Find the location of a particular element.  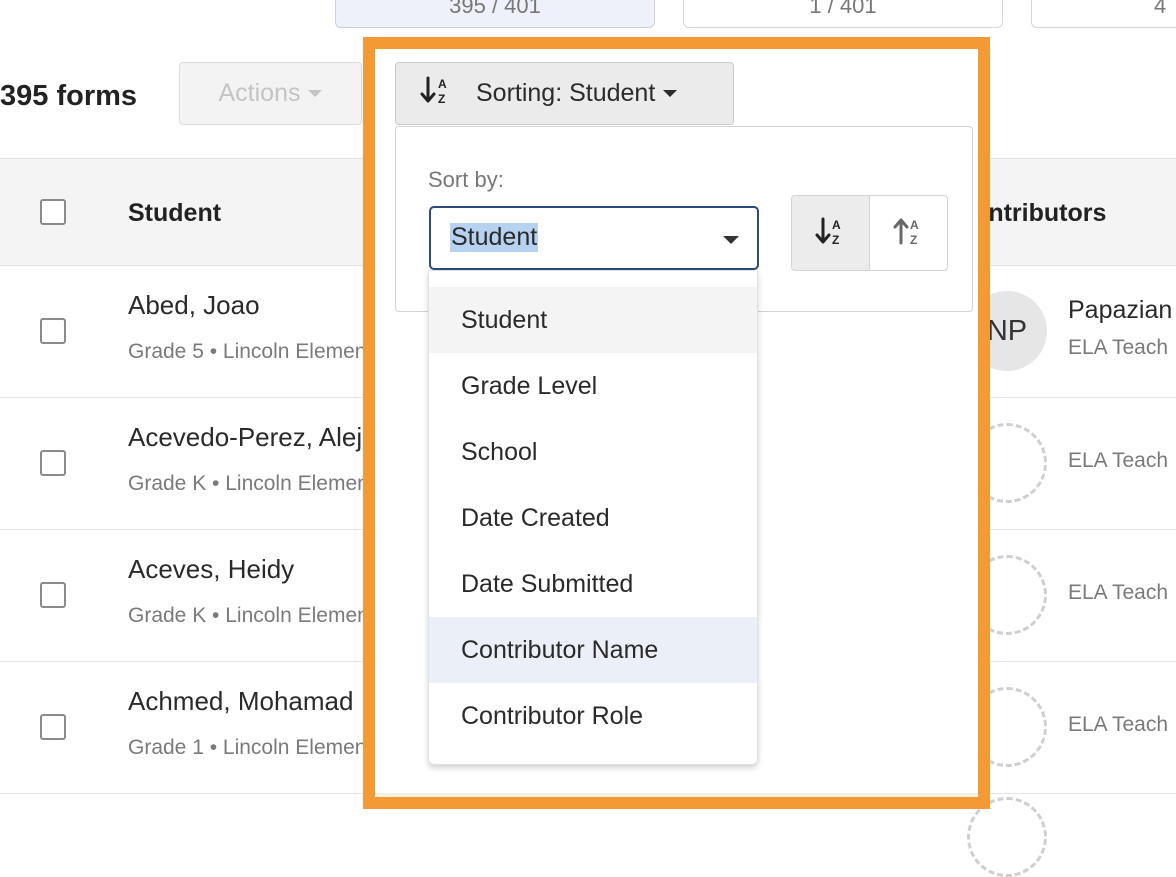

sort-option-contributor-role: Contributor Role is located at coordinates (593, 716).